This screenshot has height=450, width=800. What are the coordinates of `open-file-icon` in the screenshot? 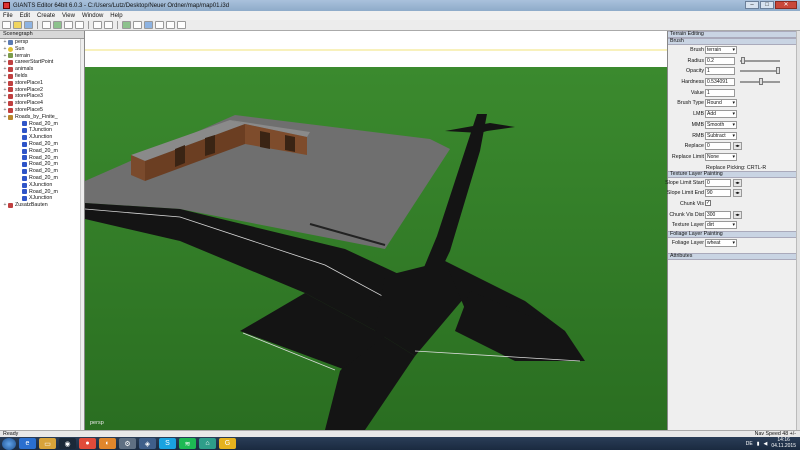 It's located at (17, 25).